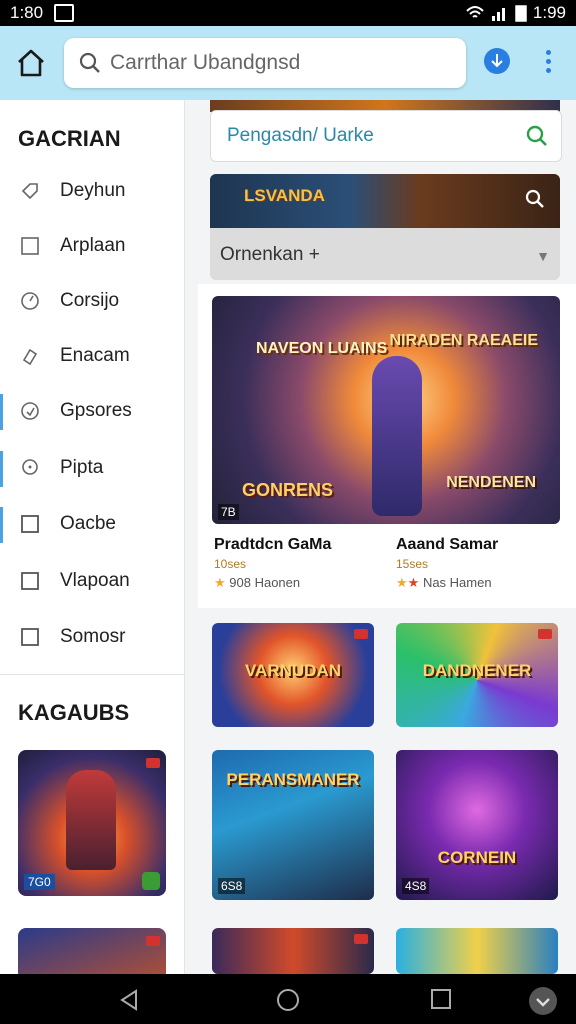  What do you see at coordinates (92, 951) in the screenshot?
I see `sidebar-game-card` at bounding box center [92, 951].